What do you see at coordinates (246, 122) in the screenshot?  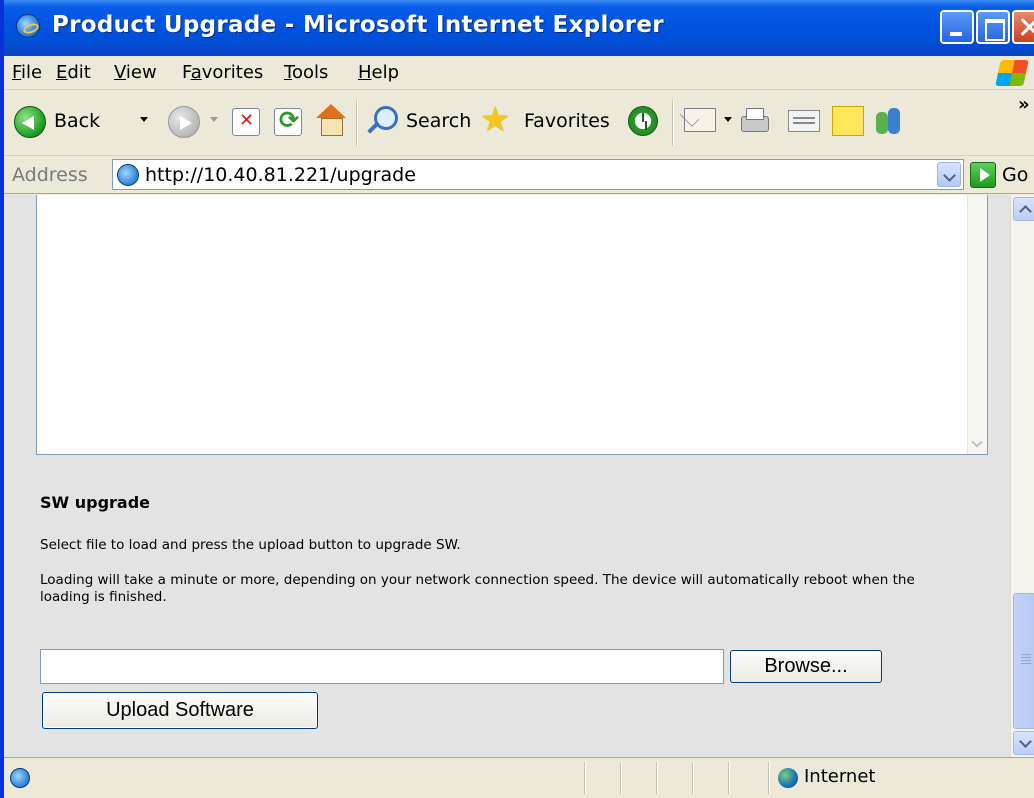 I see `stop-icon` at bounding box center [246, 122].